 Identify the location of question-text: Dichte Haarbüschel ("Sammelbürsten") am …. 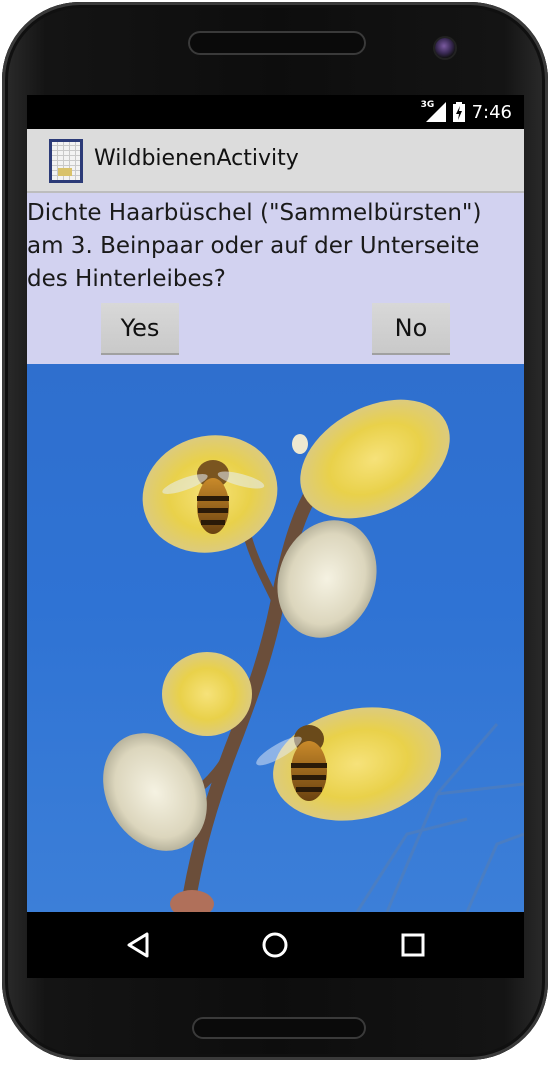
(254, 246).